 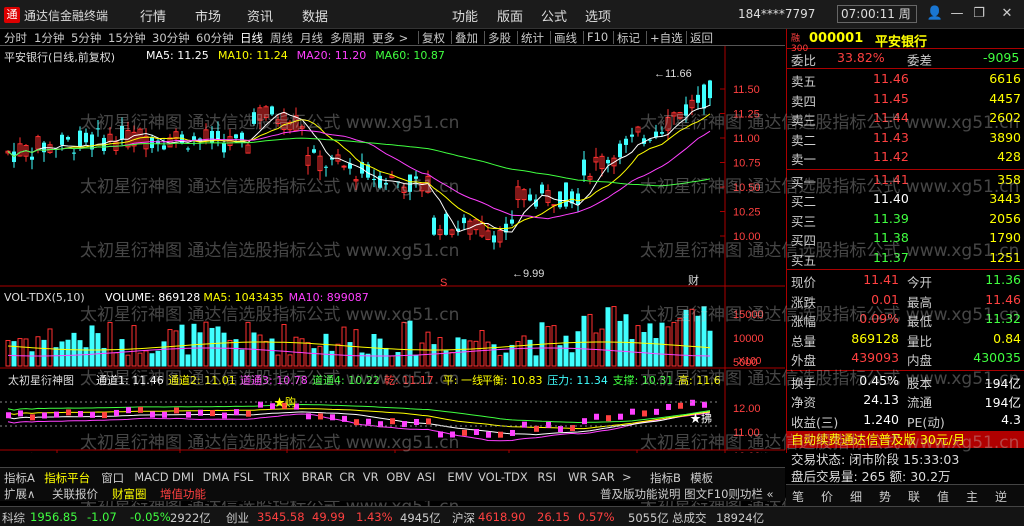 I want to click on ask-price: 11.45, so click(x=891, y=98).